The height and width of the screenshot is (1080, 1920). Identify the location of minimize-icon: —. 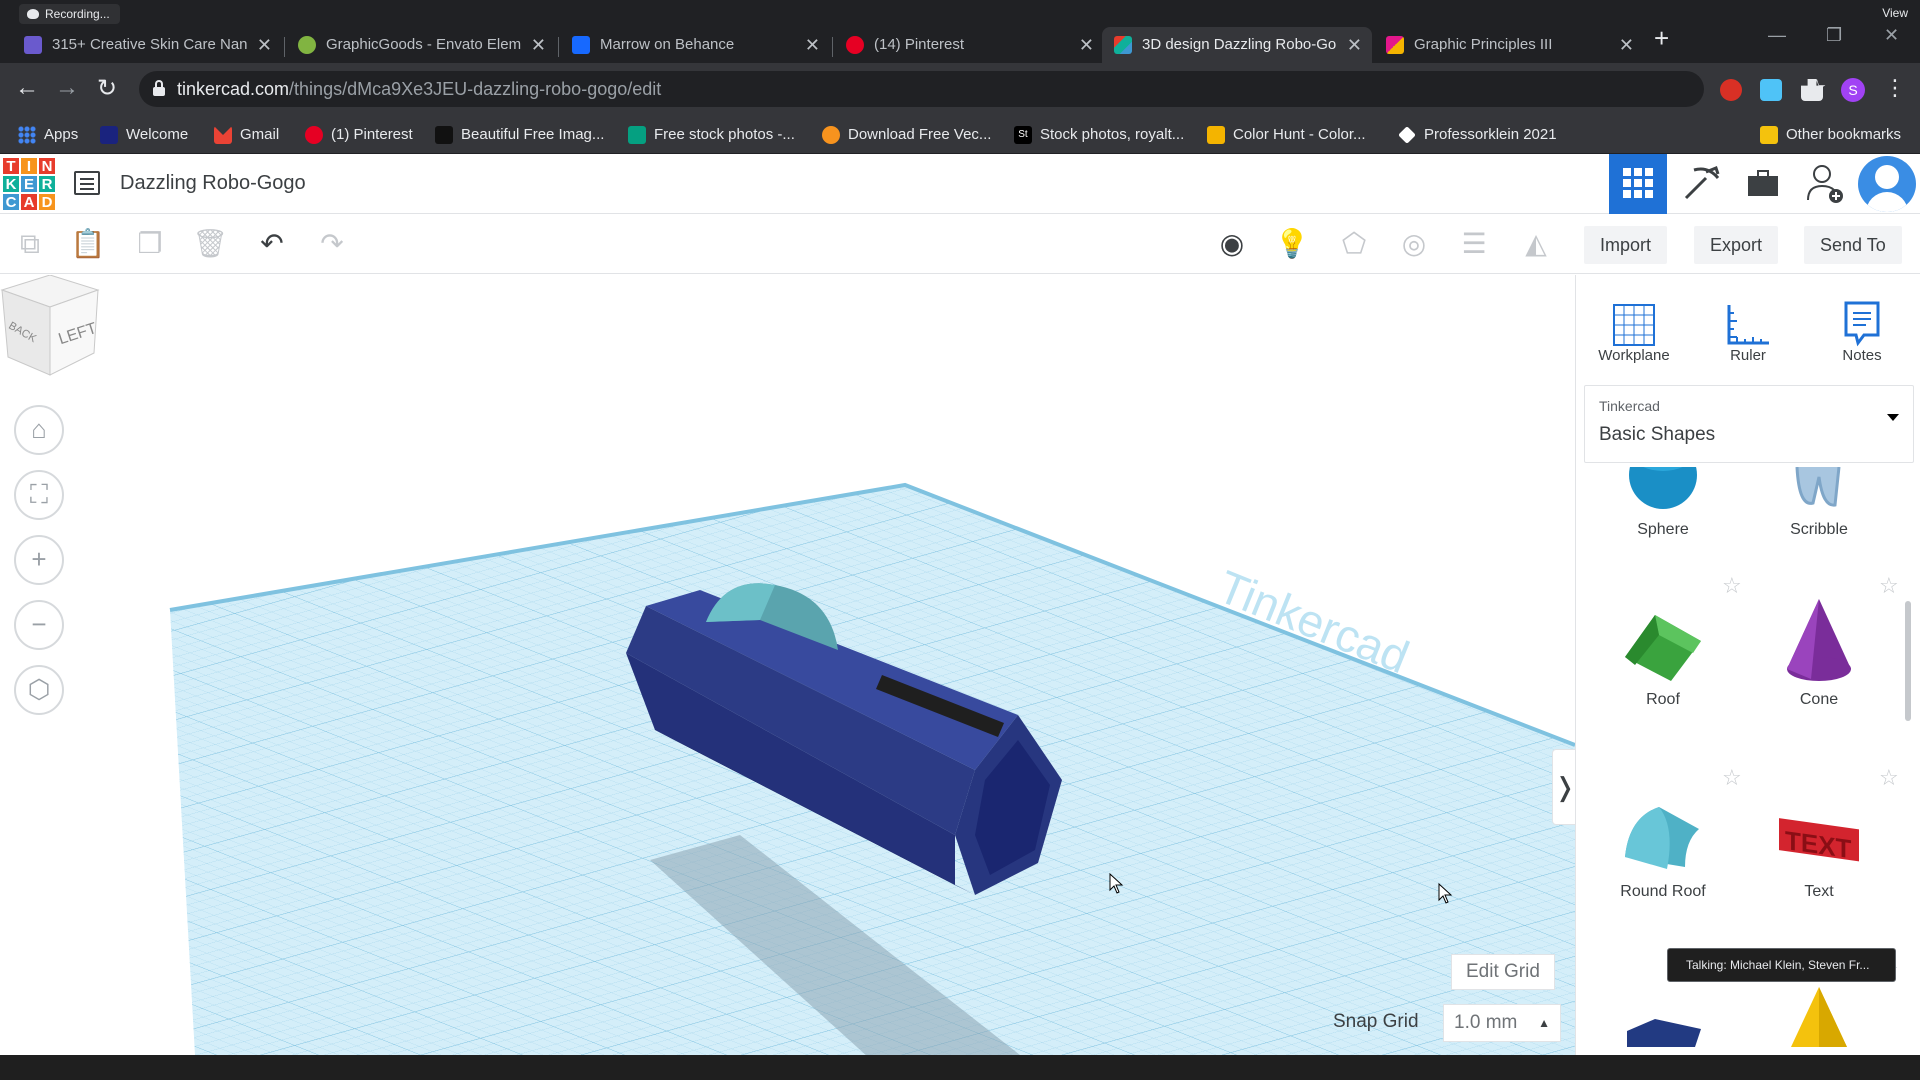
(1777, 35).